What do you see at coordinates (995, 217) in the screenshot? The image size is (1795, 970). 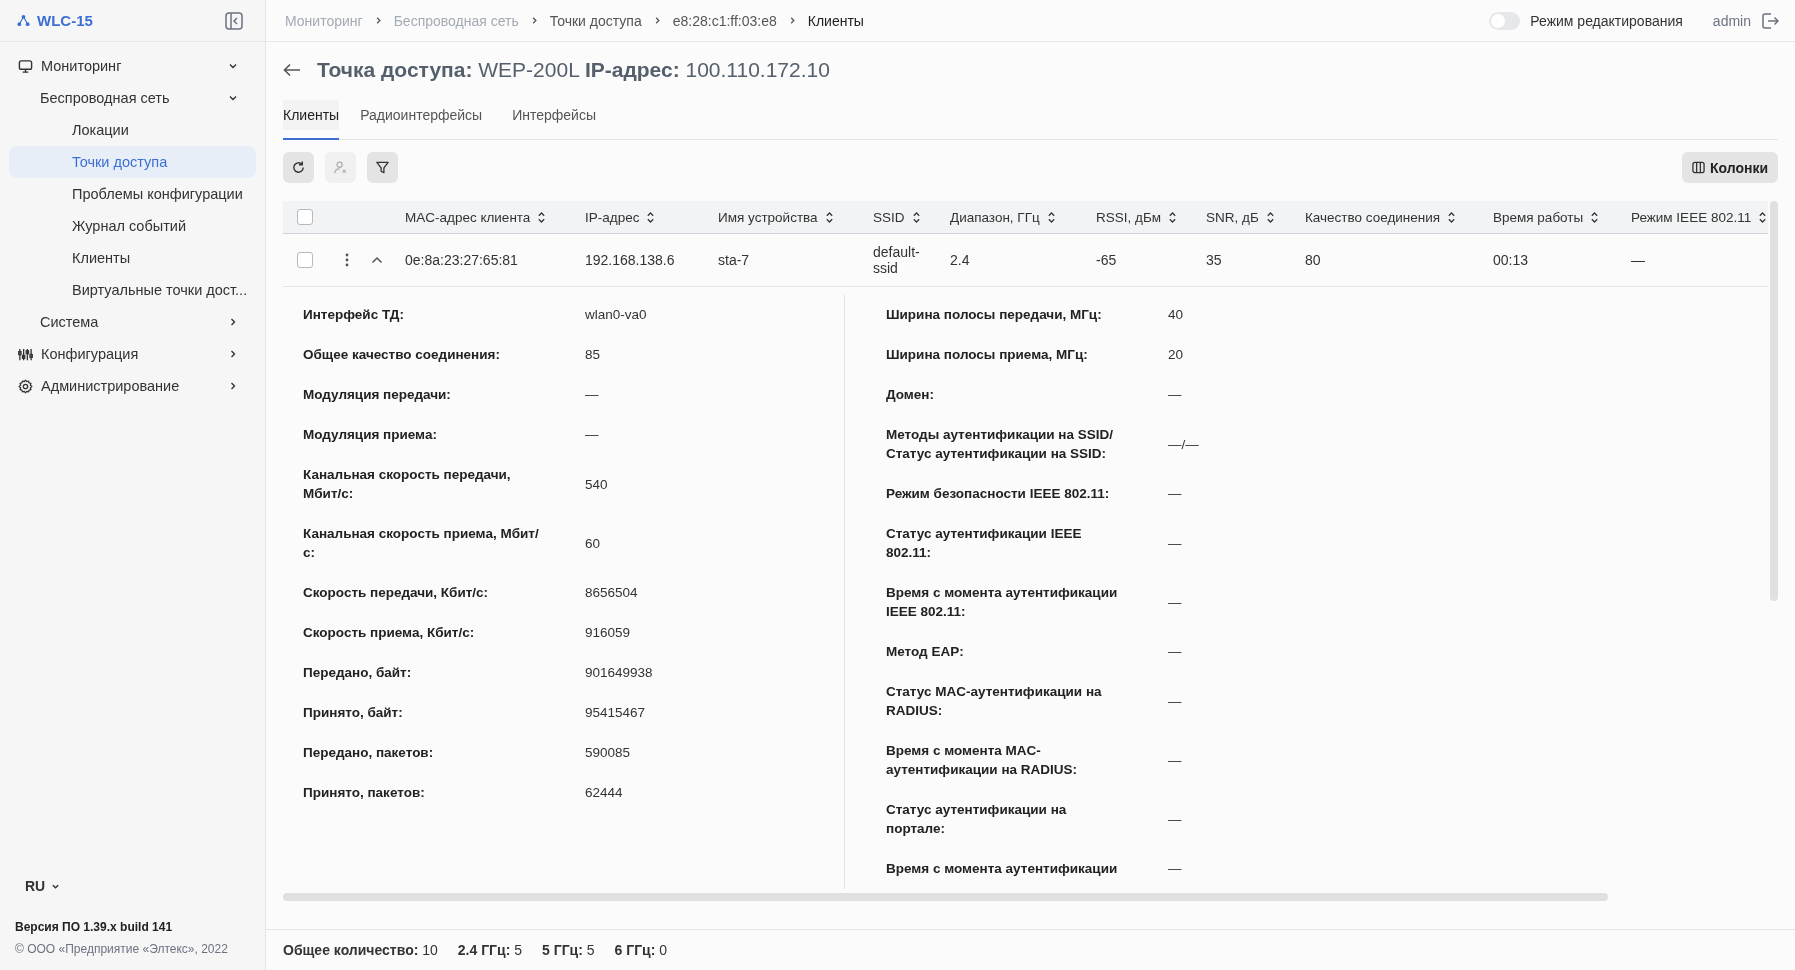 I see `column-header: Диапазон, ГГц` at bounding box center [995, 217].